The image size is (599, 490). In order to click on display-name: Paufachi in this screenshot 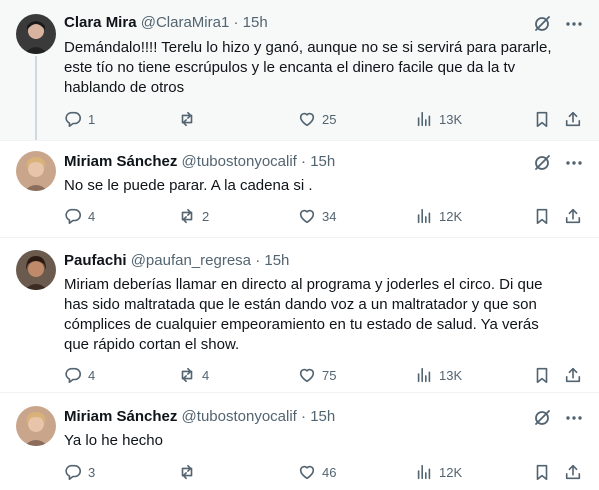, I will do `click(95, 260)`.